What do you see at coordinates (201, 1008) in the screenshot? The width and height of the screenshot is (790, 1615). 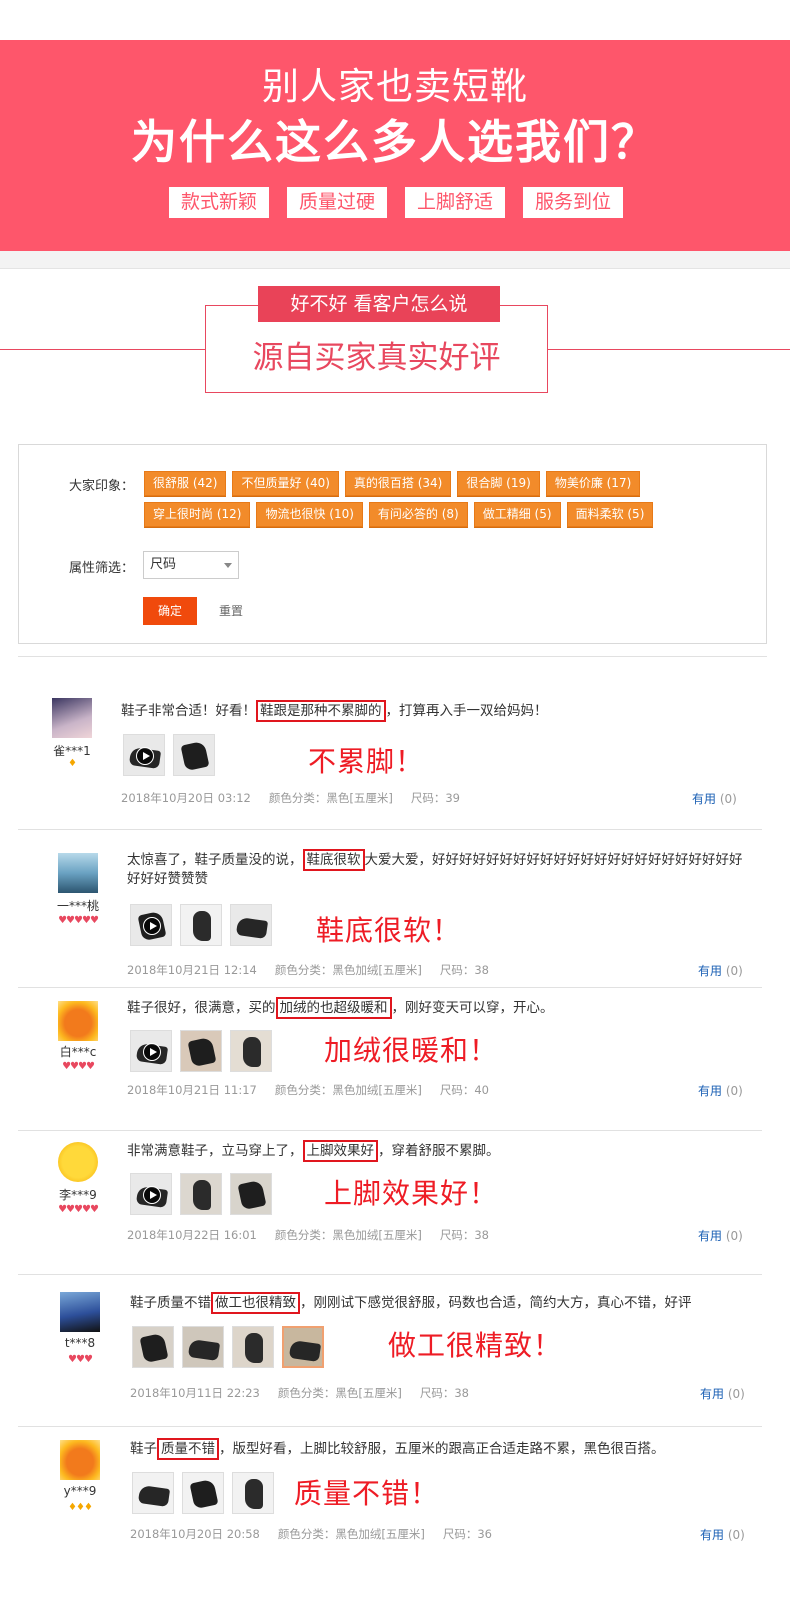 I see `review-text-part: 鞋子很好，很满意，买的` at bounding box center [201, 1008].